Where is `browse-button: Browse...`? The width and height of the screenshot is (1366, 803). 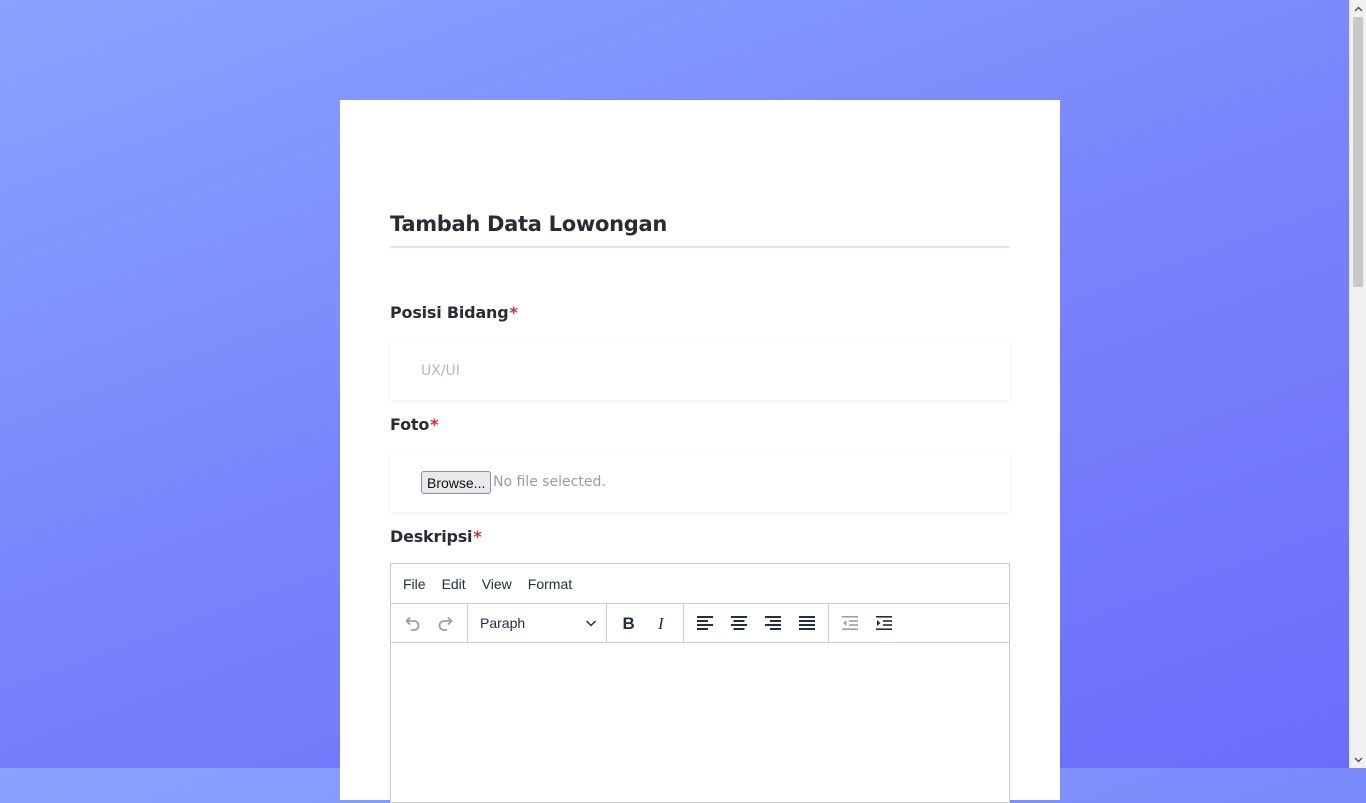 browse-button: Browse... is located at coordinates (456, 482).